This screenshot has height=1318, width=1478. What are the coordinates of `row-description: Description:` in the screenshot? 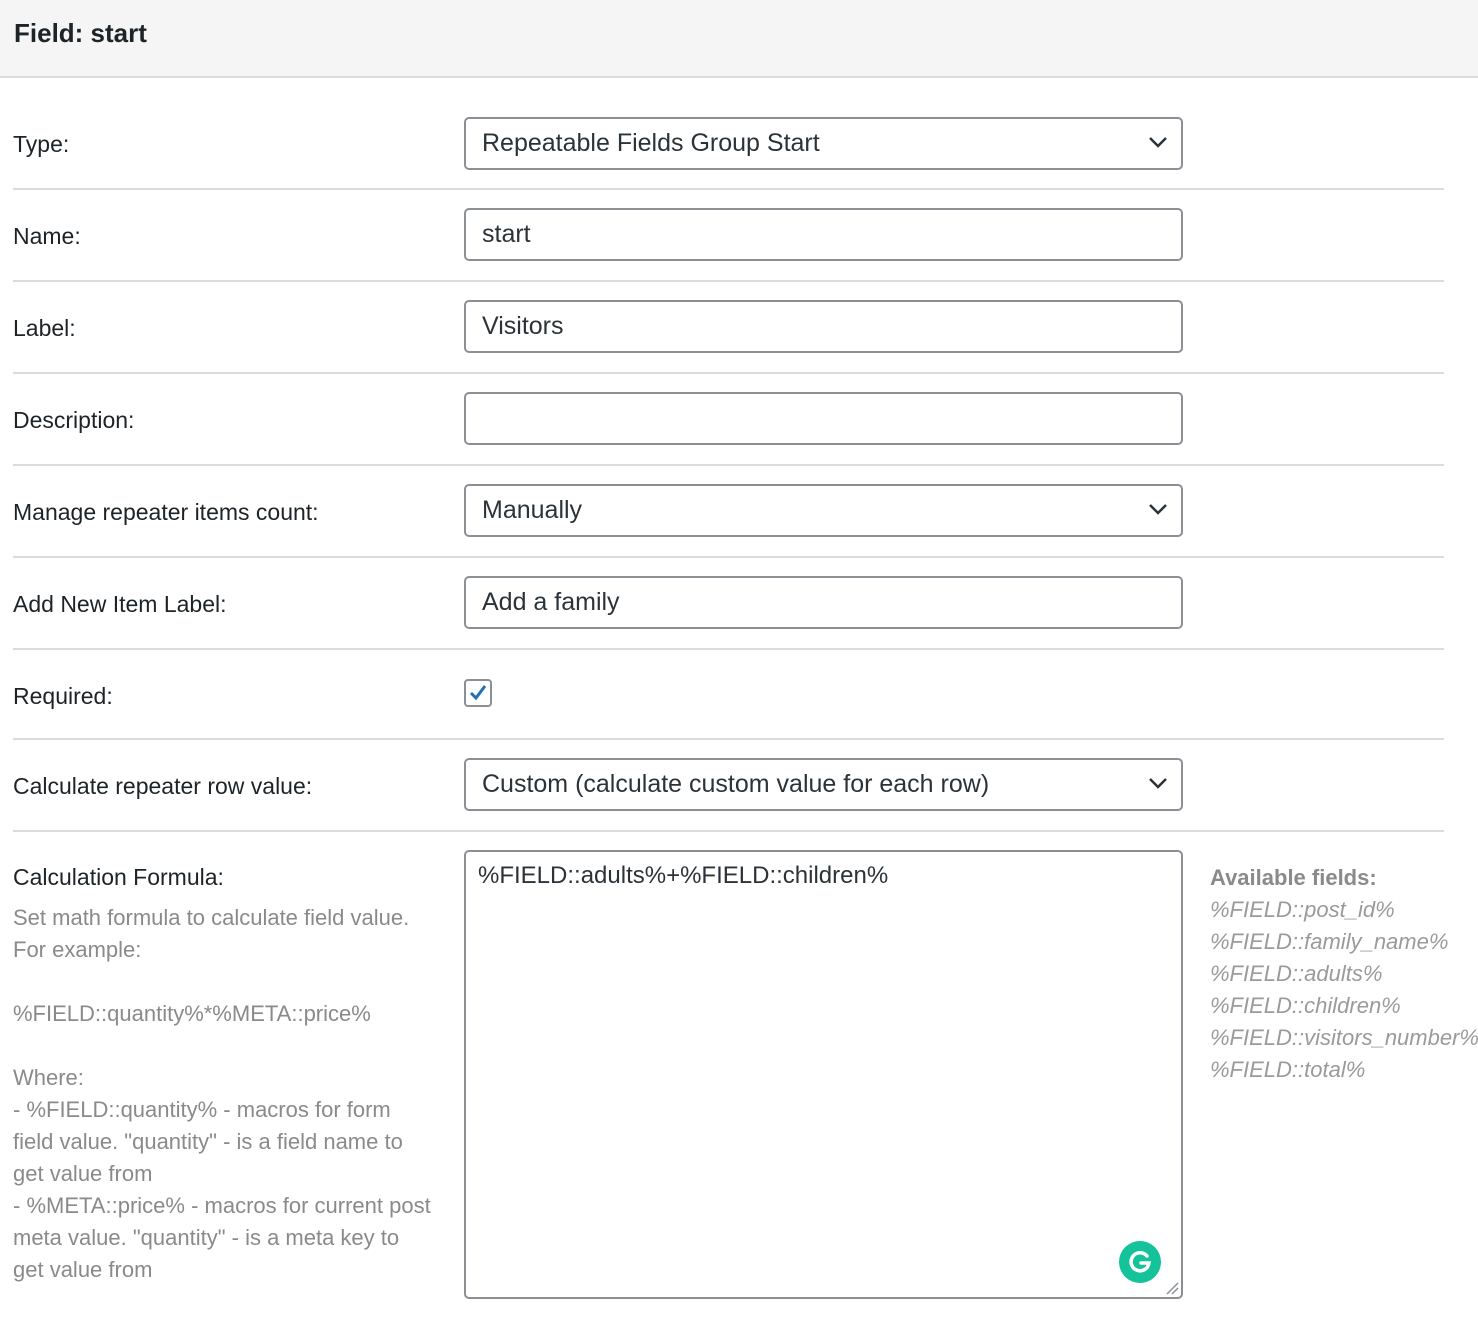 It's located at (728, 420).